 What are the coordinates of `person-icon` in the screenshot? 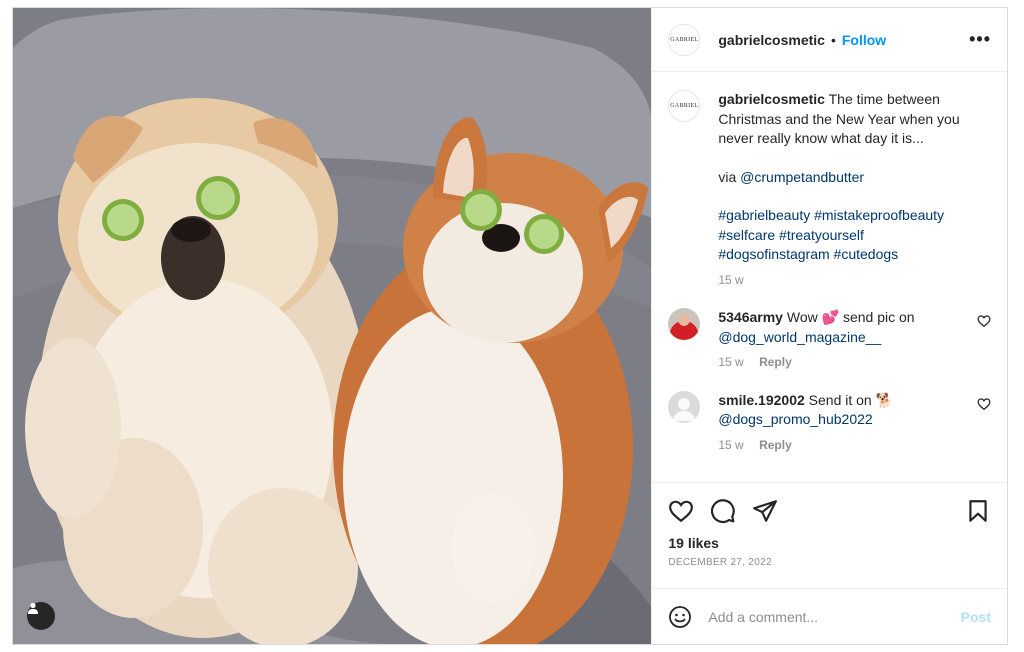 It's located at (33, 608).